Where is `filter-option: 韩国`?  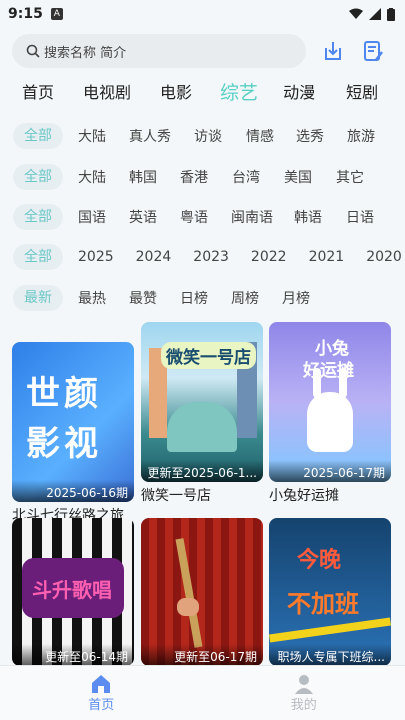
filter-option: 韩国 is located at coordinates (143, 177).